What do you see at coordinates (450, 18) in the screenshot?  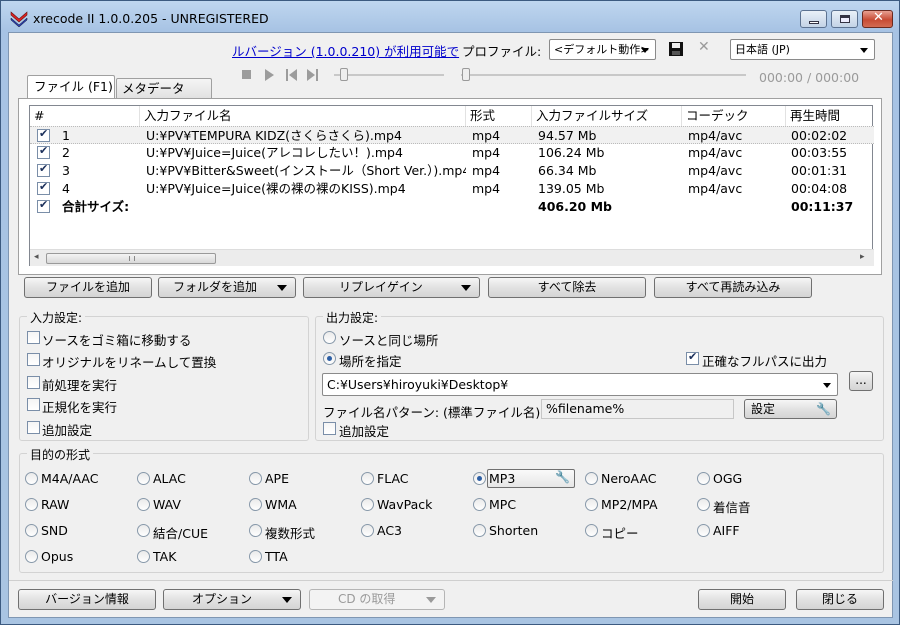 I see `title-bar: xrecode II 1.0.0.205 - UNREGISTERED ✕` at bounding box center [450, 18].